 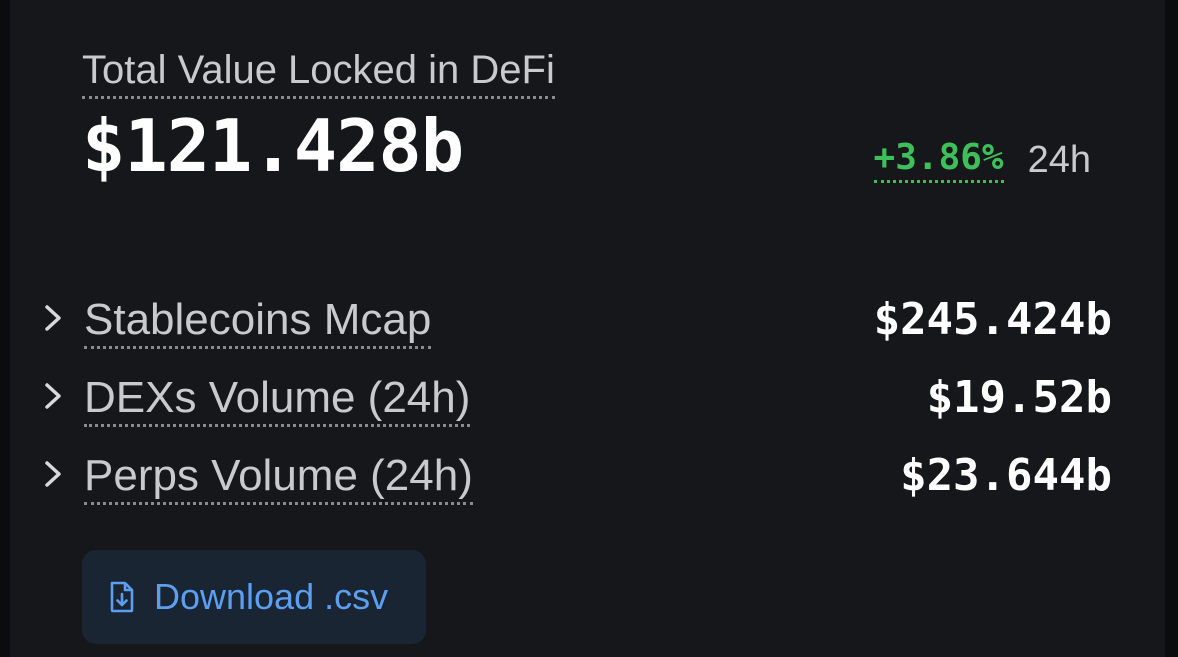 What do you see at coordinates (1059, 159) in the screenshot?
I see `tvl-change-period: 24h` at bounding box center [1059, 159].